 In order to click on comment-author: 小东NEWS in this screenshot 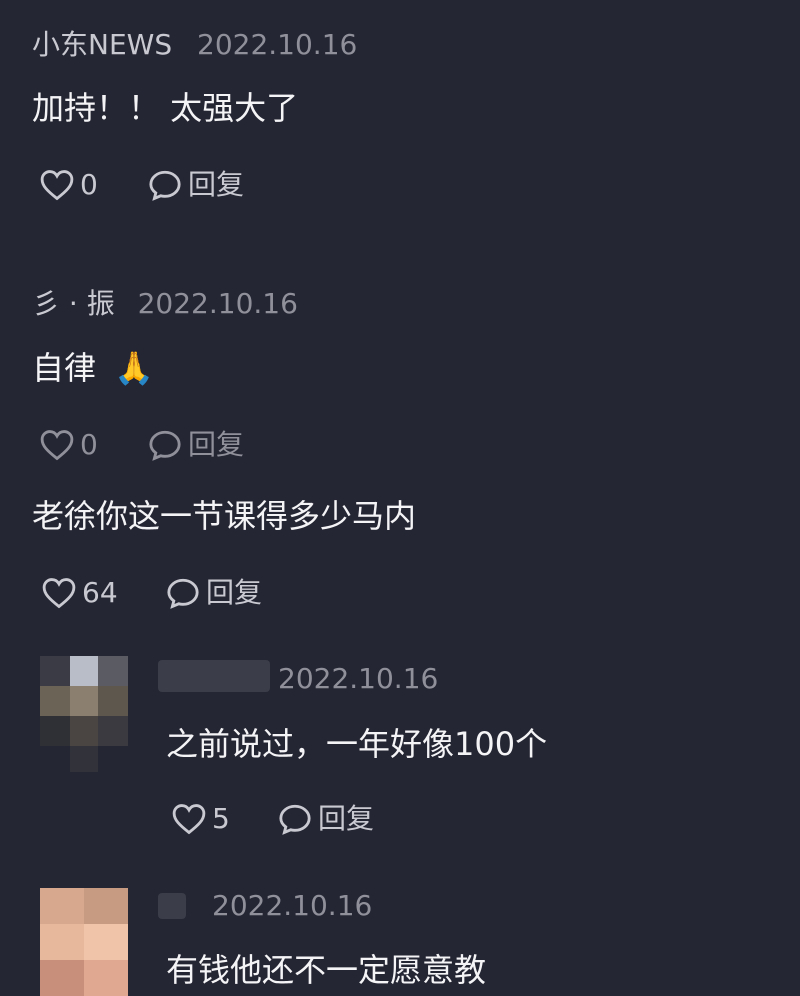, I will do `click(102, 44)`.